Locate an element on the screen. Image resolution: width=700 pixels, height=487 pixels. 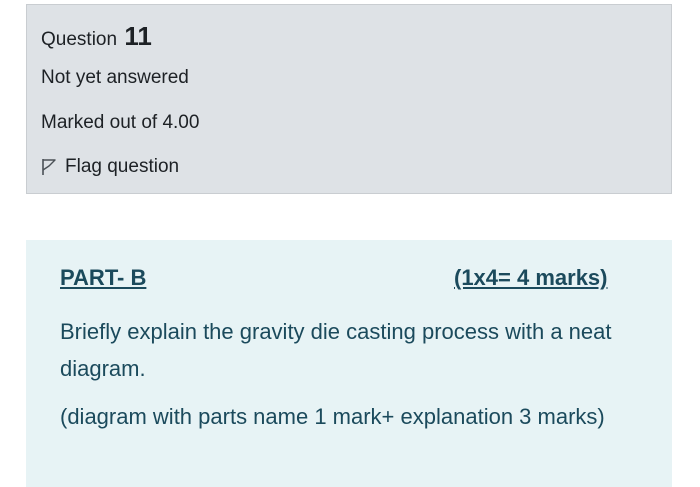
flag-question-link: Flag question is located at coordinates (110, 167).